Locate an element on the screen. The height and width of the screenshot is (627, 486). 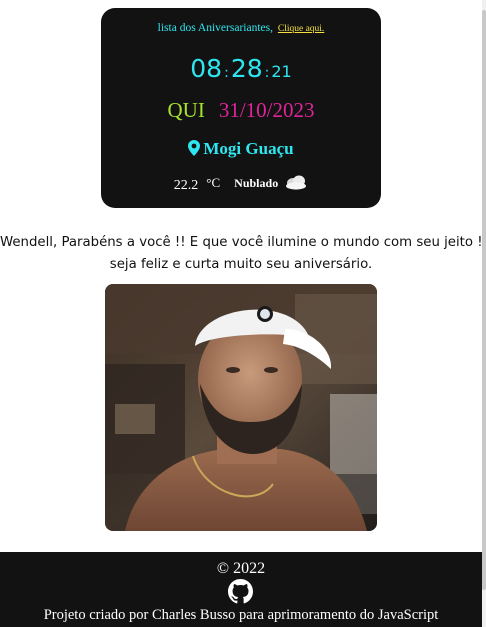
github-icon is located at coordinates (240, 591).